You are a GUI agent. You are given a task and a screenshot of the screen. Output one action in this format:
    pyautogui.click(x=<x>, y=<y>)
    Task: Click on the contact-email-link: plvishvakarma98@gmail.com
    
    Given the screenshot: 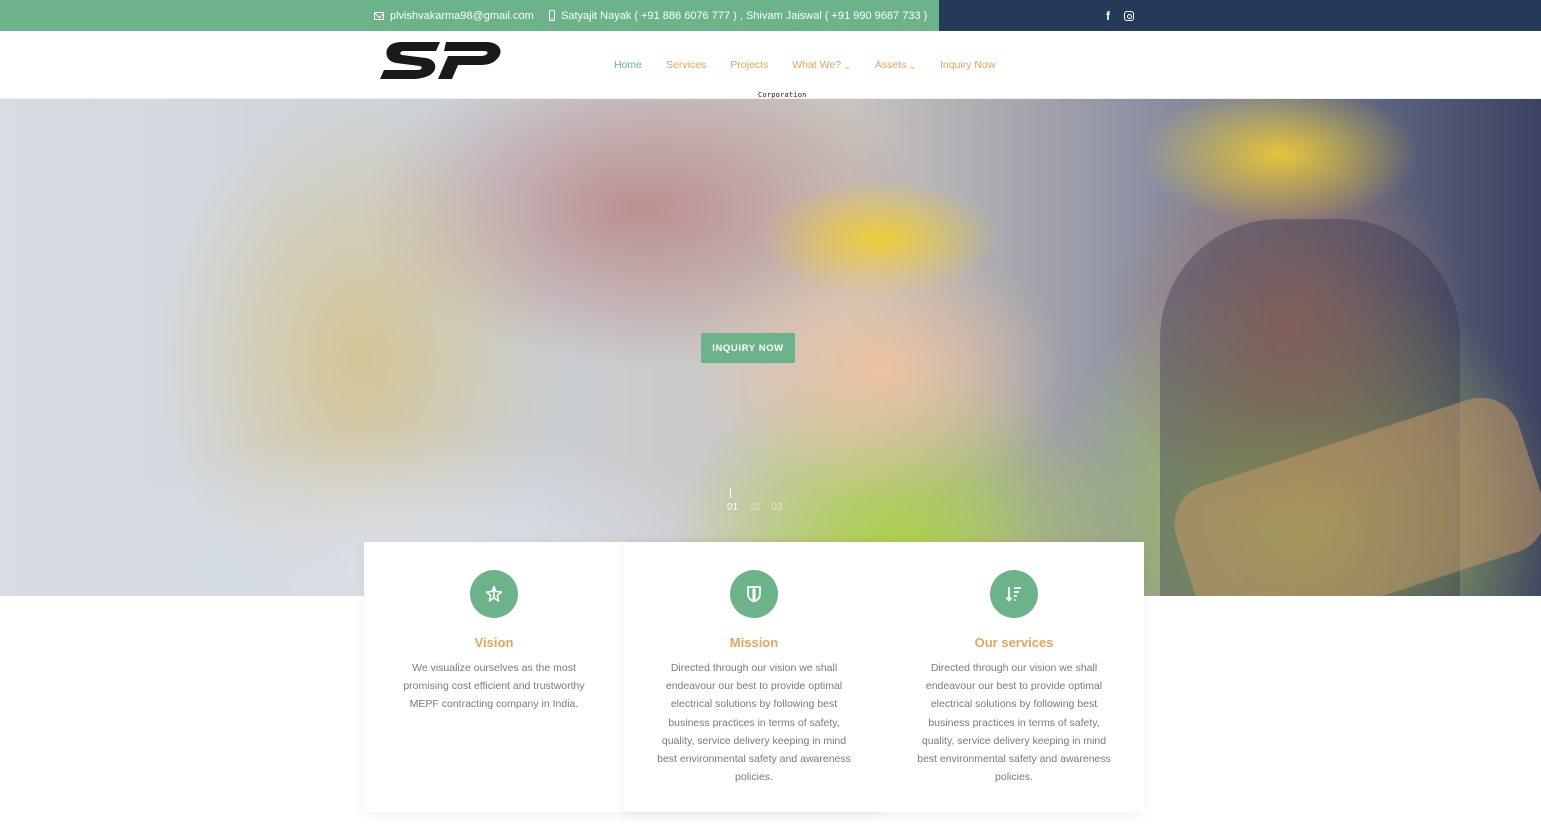 What is the action you would take?
    pyautogui.click(x=454, y=15)
    